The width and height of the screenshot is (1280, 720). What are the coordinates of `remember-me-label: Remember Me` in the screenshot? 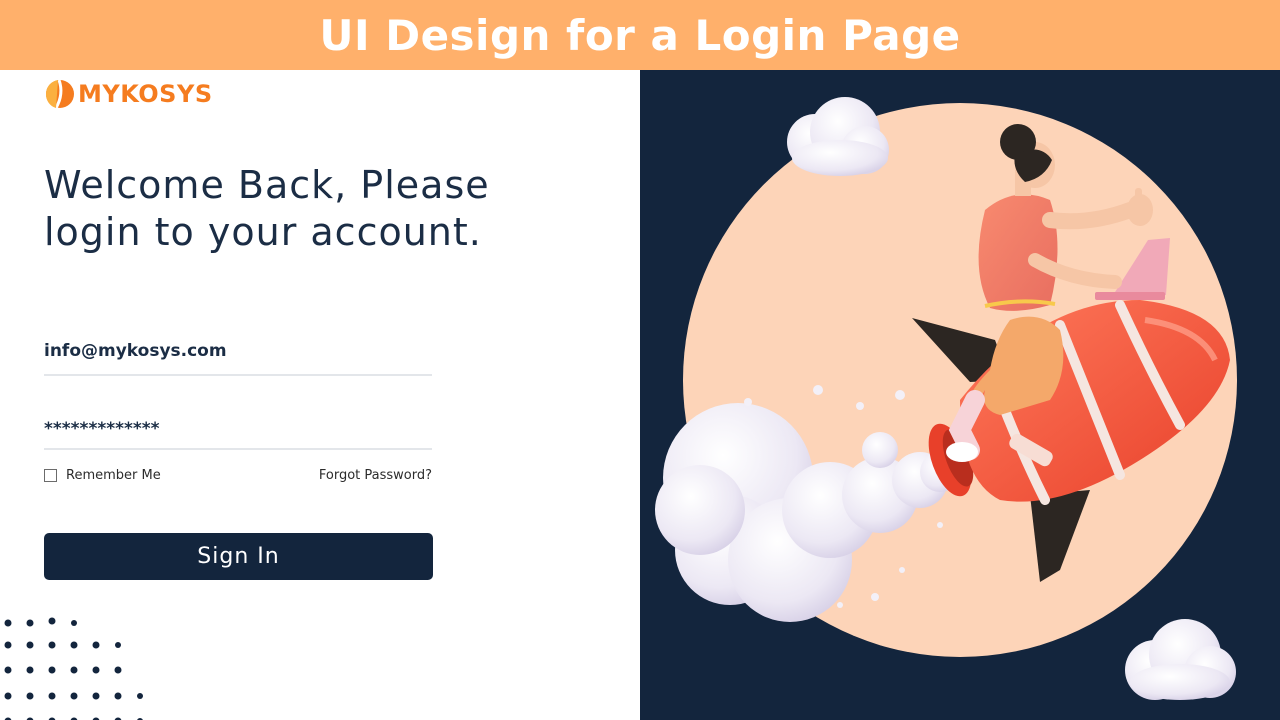 It's located at (113, 475).